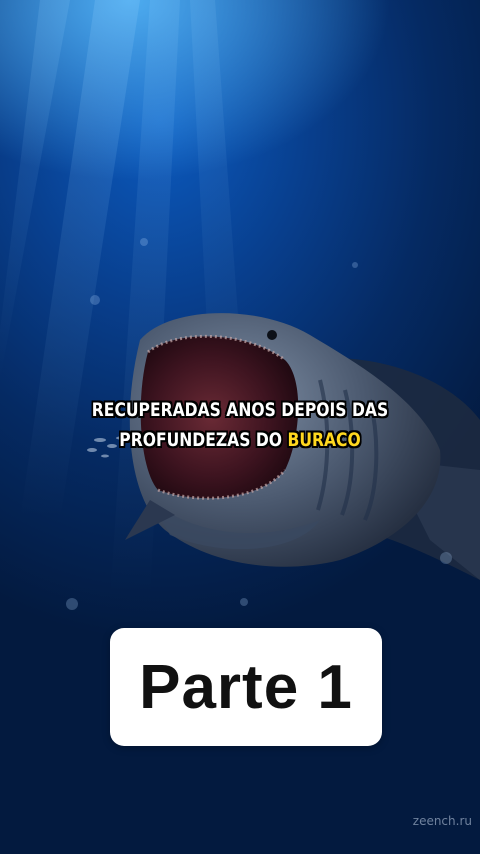  Describe the element at coordinates (324, 440) in the screenshot. I see `caption-highlight-word: BURACO` at that location.